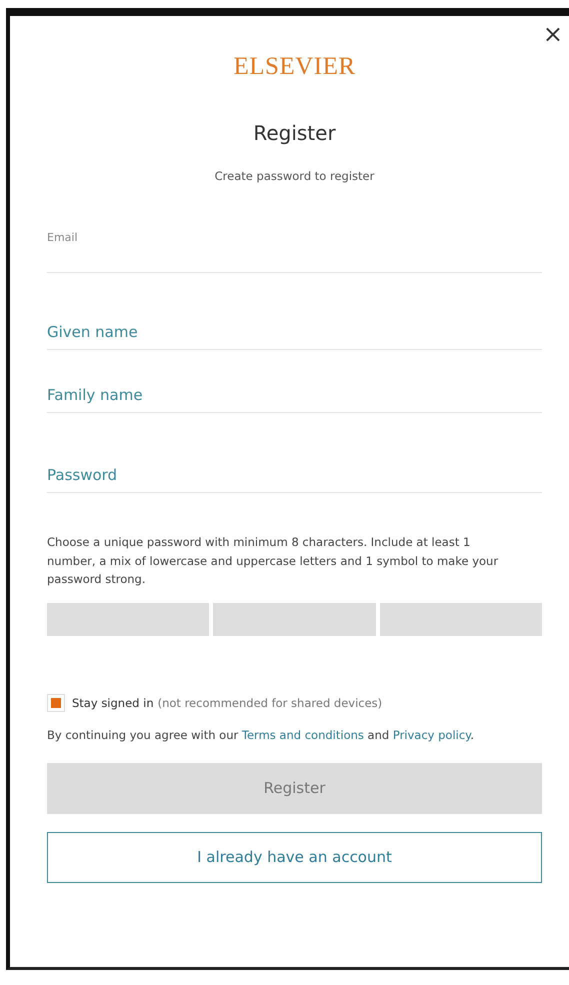 The height and width of the screenshot is (985, 569). Describe the element at coordinates (552, 34) in the screenshot. I see `close-button: ×` at that location.